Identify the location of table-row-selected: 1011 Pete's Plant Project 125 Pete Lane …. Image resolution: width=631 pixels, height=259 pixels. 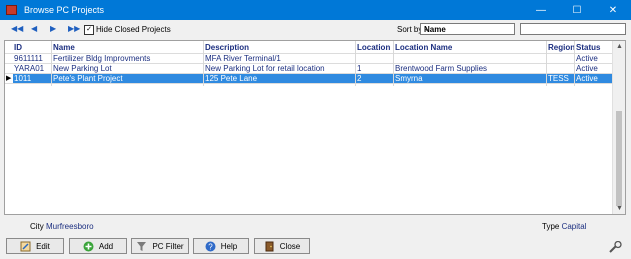
(313, 78).